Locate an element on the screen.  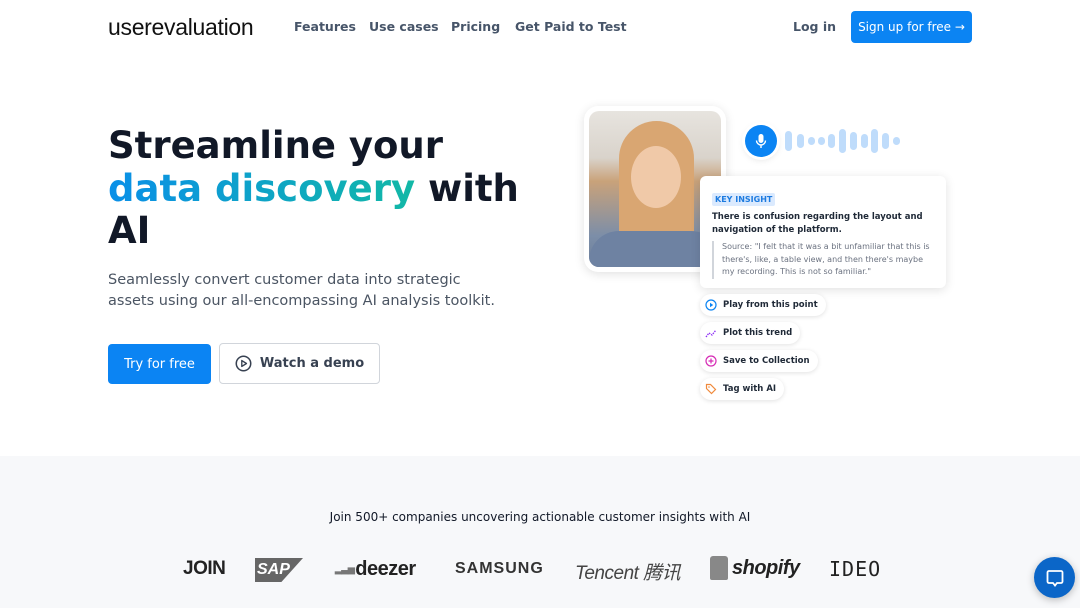
plot-trend-button: Plot this trend is located at coordinates (750, 333).